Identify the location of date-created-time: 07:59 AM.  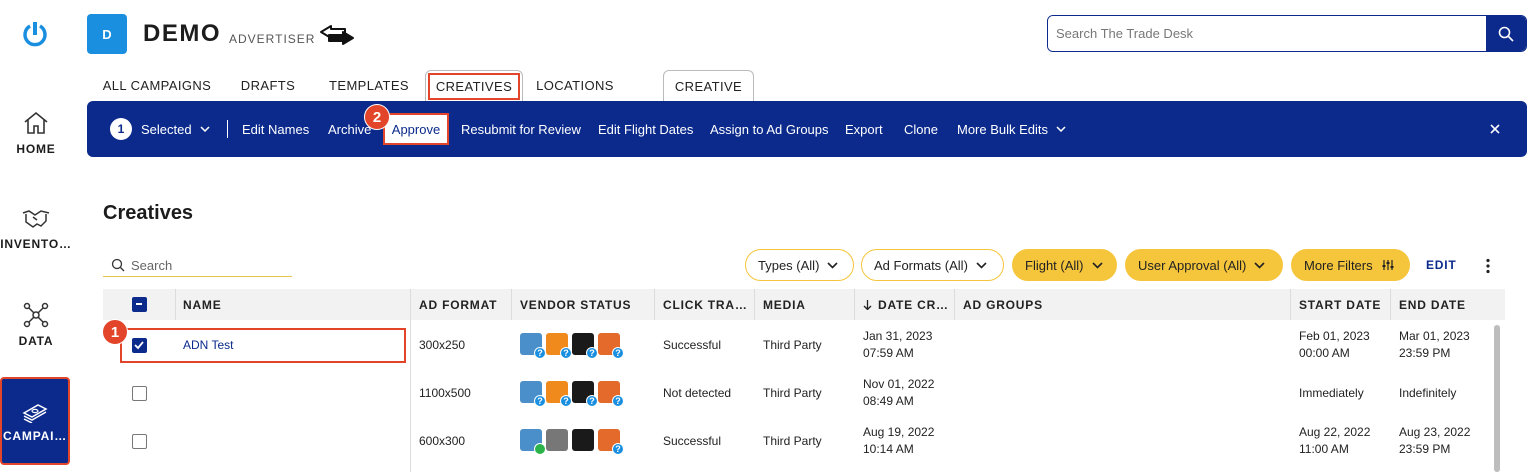
(888, 353).